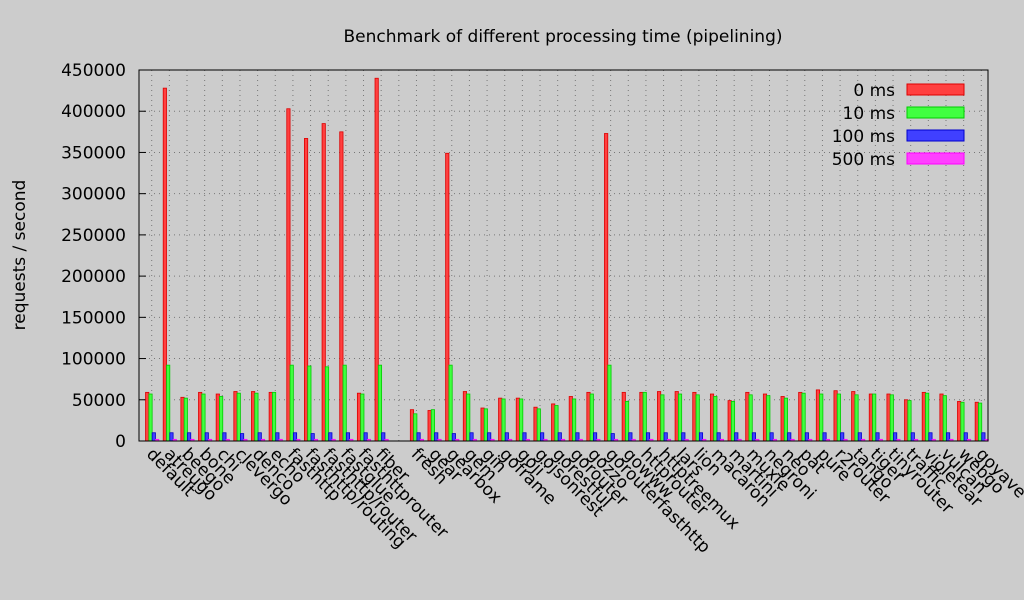 The image size is (1024, 600). I want to click on legend-label: 100 ms, so click(863, 137).